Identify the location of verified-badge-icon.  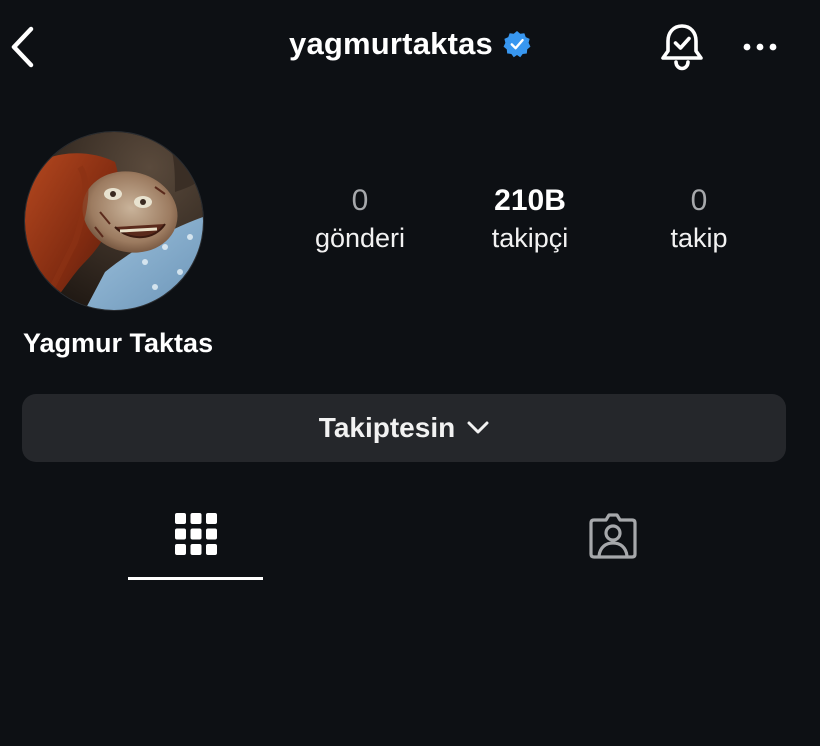
(517, 44).